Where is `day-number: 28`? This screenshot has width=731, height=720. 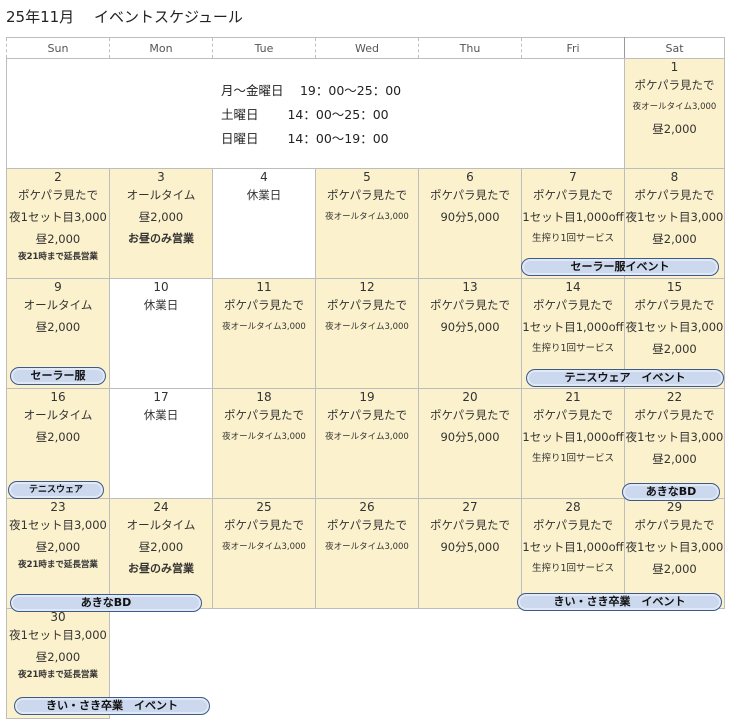 day-number: 28 is located at coordinates (573, 507).